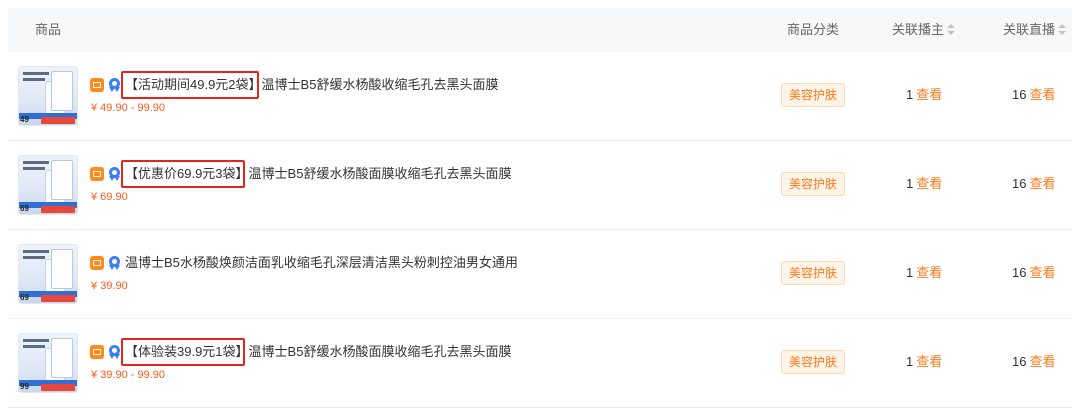  What do you see at coordinates (48, 29) in the screenshot?
I see `header-product: 商品` at bounding box center [48, 29].